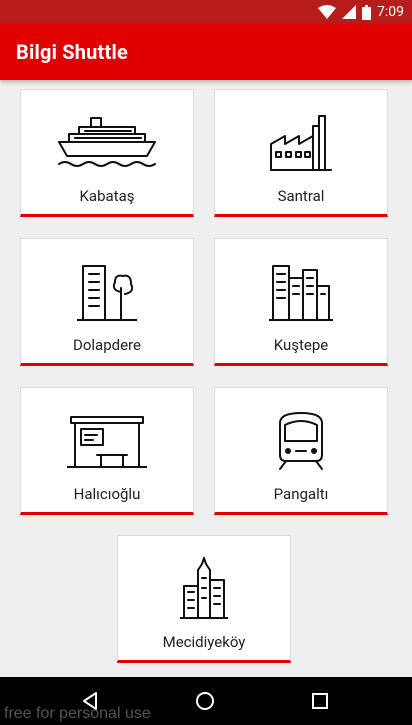 The width and height of the screenshot is (412, 725). I want to click on tile-pangalti: Pangaltı, so click(301, 451).